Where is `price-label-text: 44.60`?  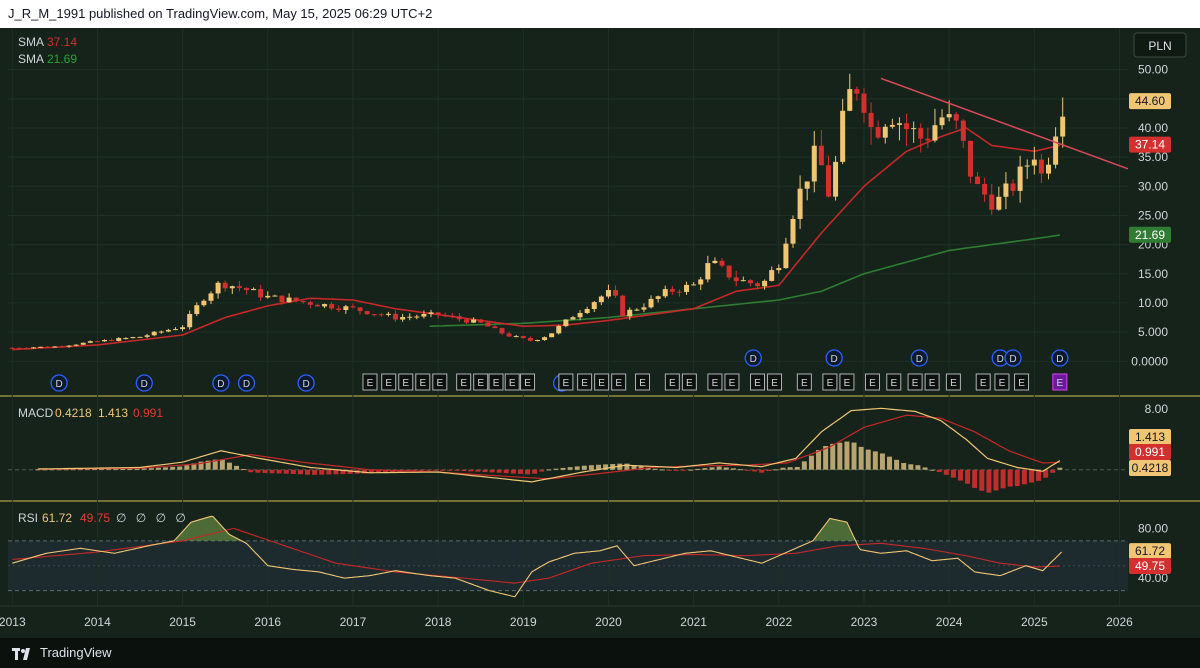
price-label-text: 44.60 is located at coordinates (1150, 101).